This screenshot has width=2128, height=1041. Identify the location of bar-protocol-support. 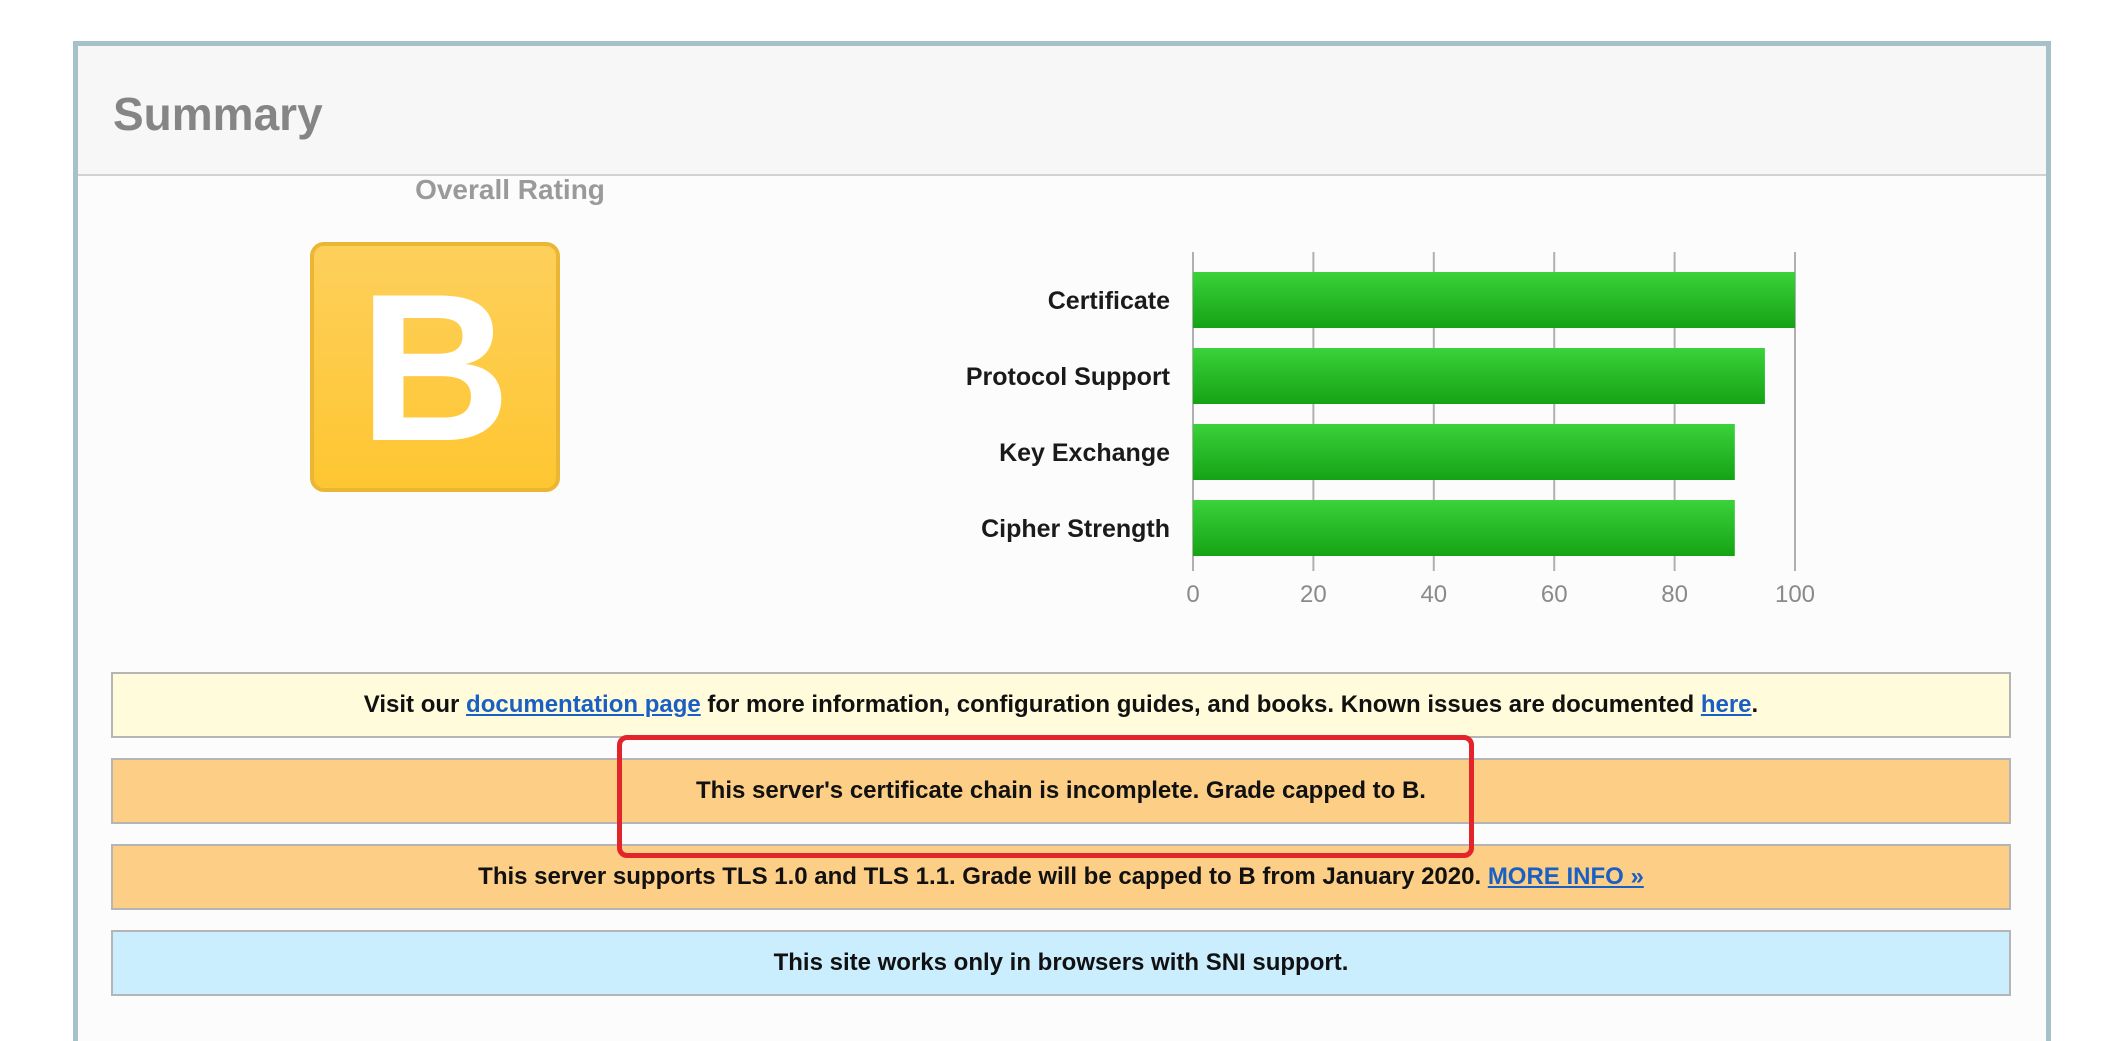
(1479, 376).